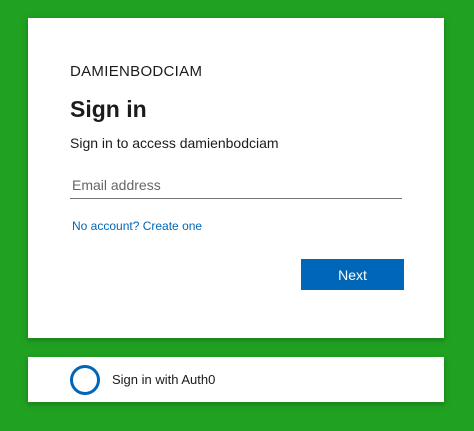 This screenshot has height=431, width=474. What do you see at coordinates (85, 380) in the screenshot?
I see `circle-icon` at bounding box center [85, 380].